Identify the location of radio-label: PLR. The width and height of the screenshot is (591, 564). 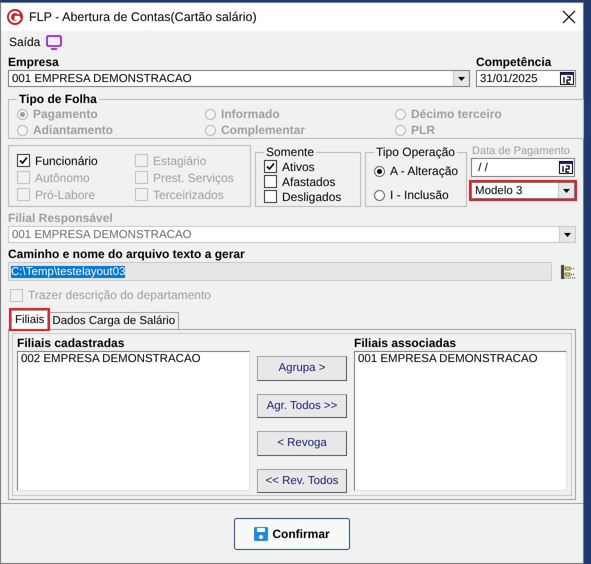
(423, 130).